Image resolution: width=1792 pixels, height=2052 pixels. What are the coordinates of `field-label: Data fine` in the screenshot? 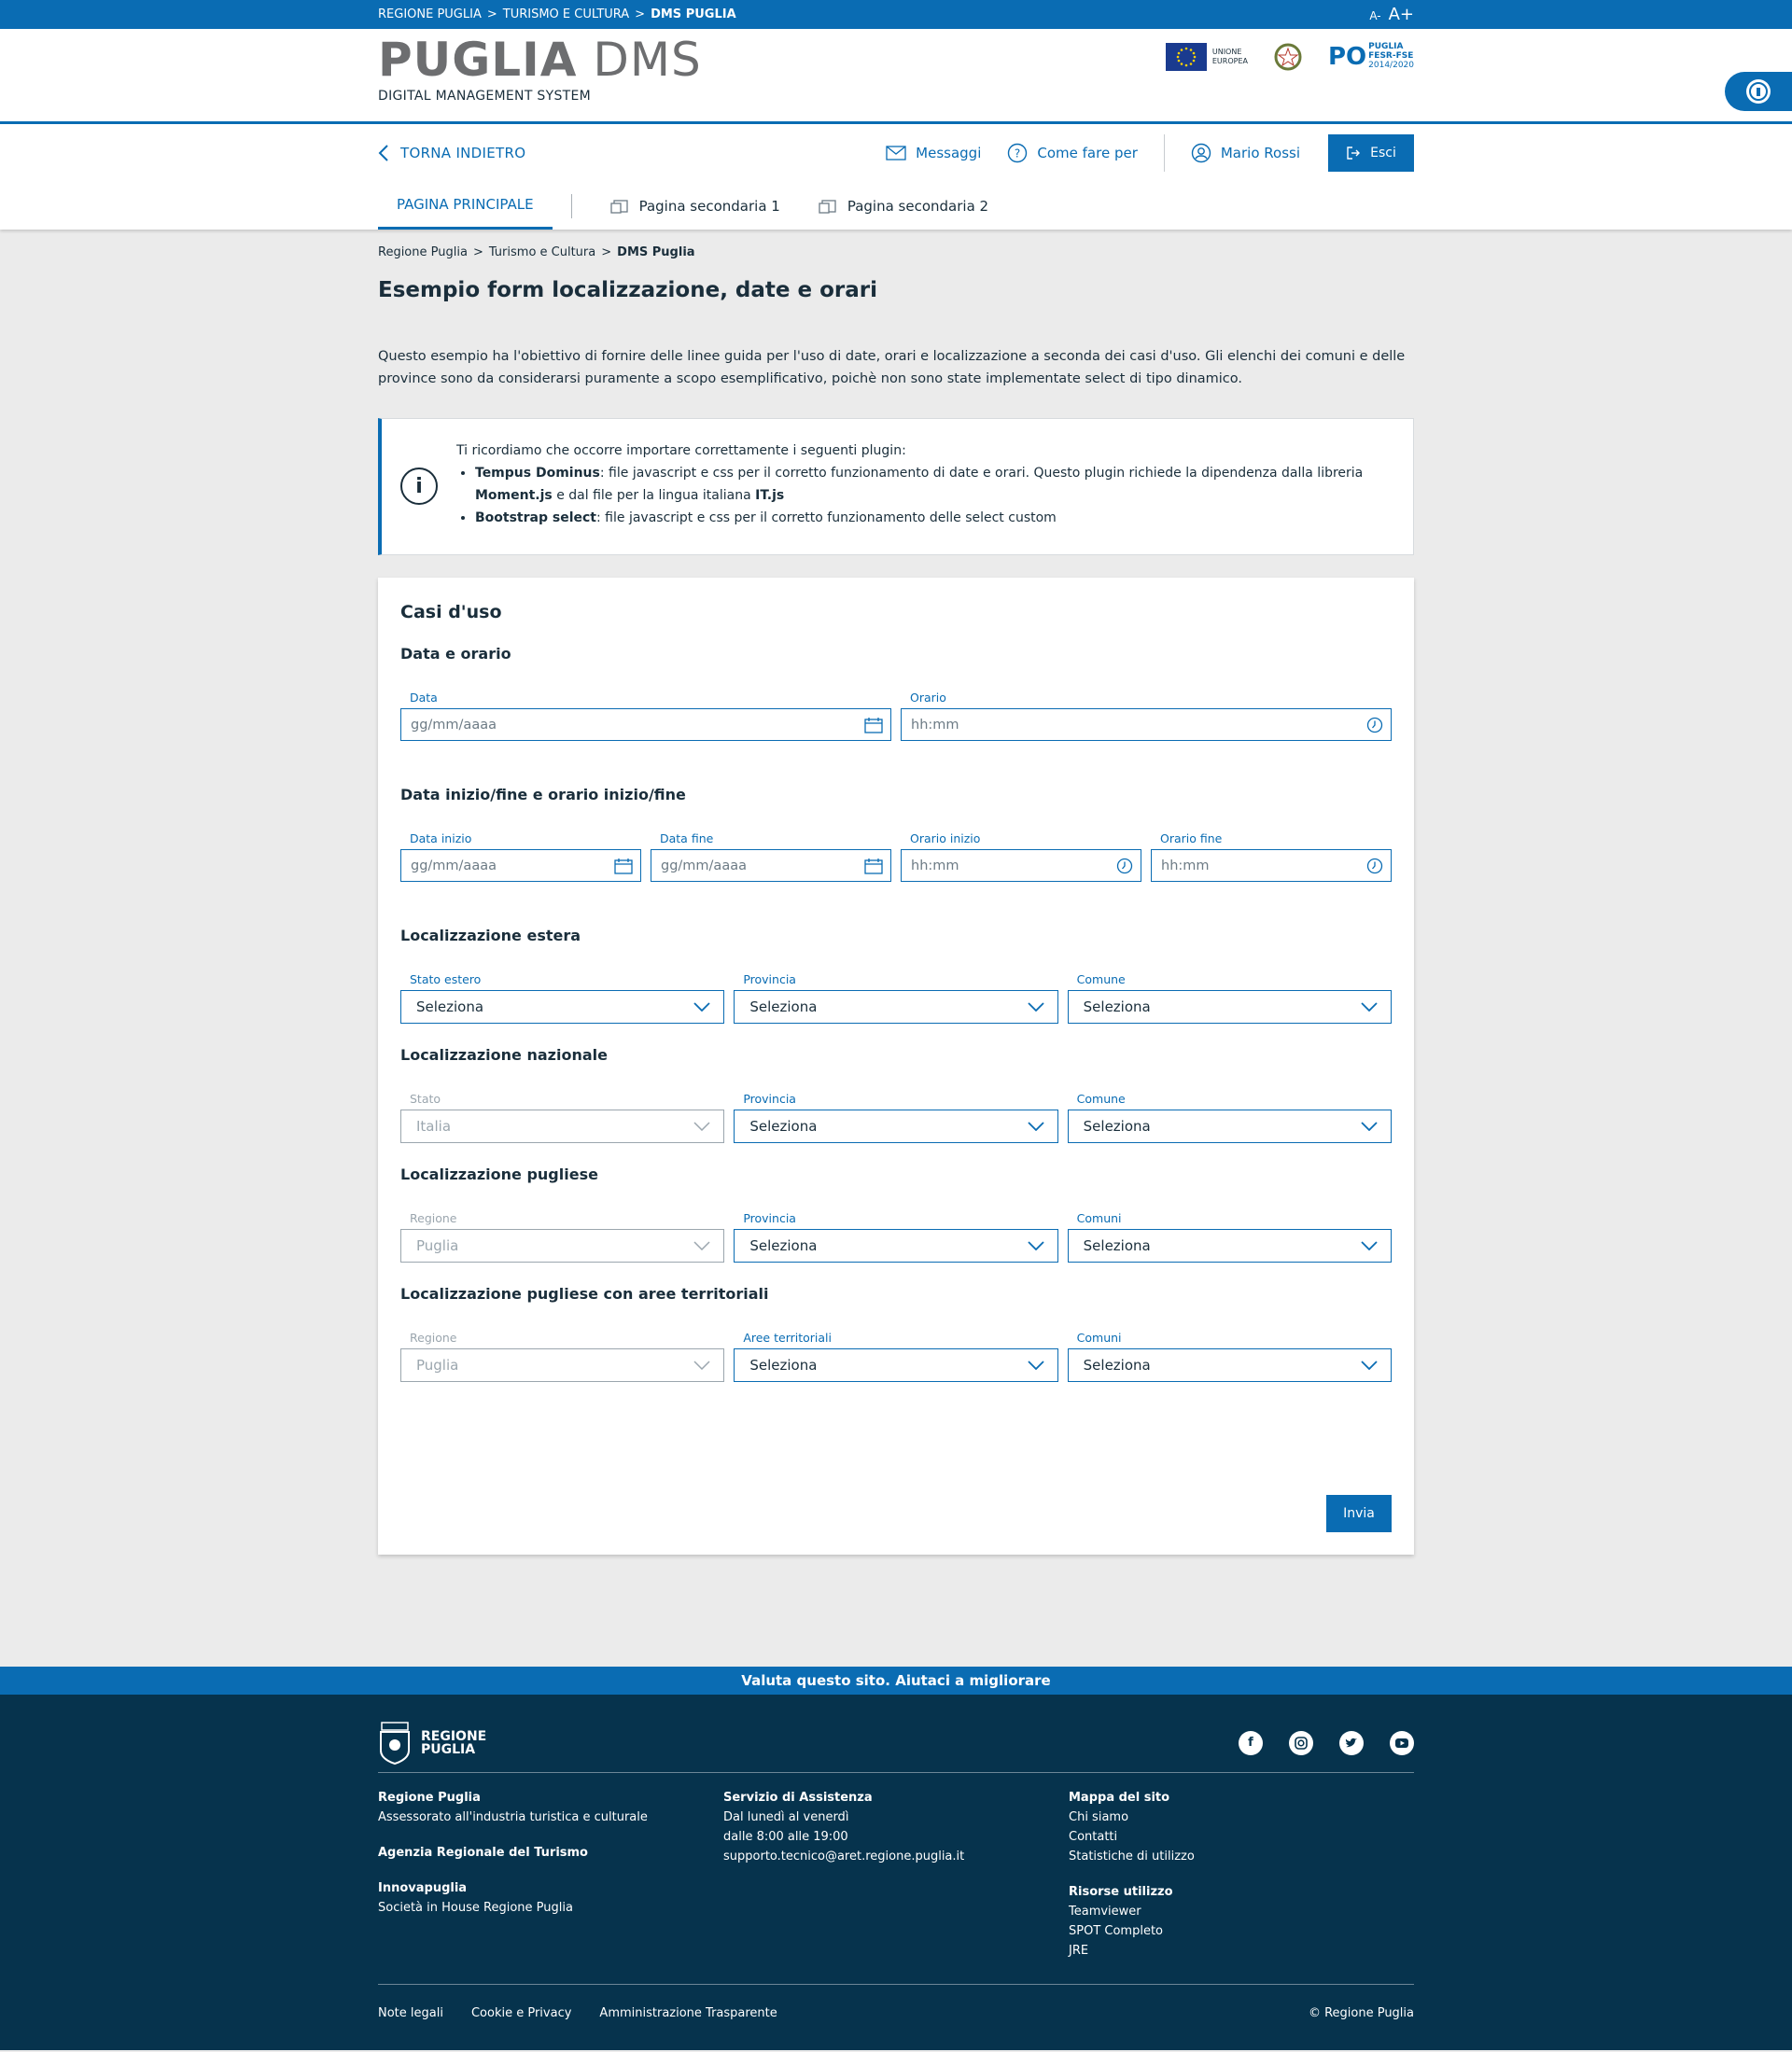 It's located at (687, 838).